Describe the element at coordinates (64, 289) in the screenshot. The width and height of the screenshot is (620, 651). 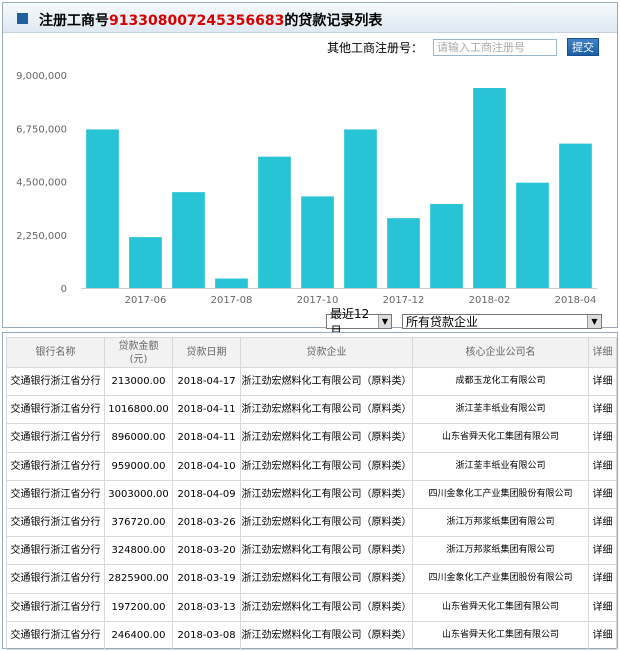
I see `y-tick-label: 0` at that location.